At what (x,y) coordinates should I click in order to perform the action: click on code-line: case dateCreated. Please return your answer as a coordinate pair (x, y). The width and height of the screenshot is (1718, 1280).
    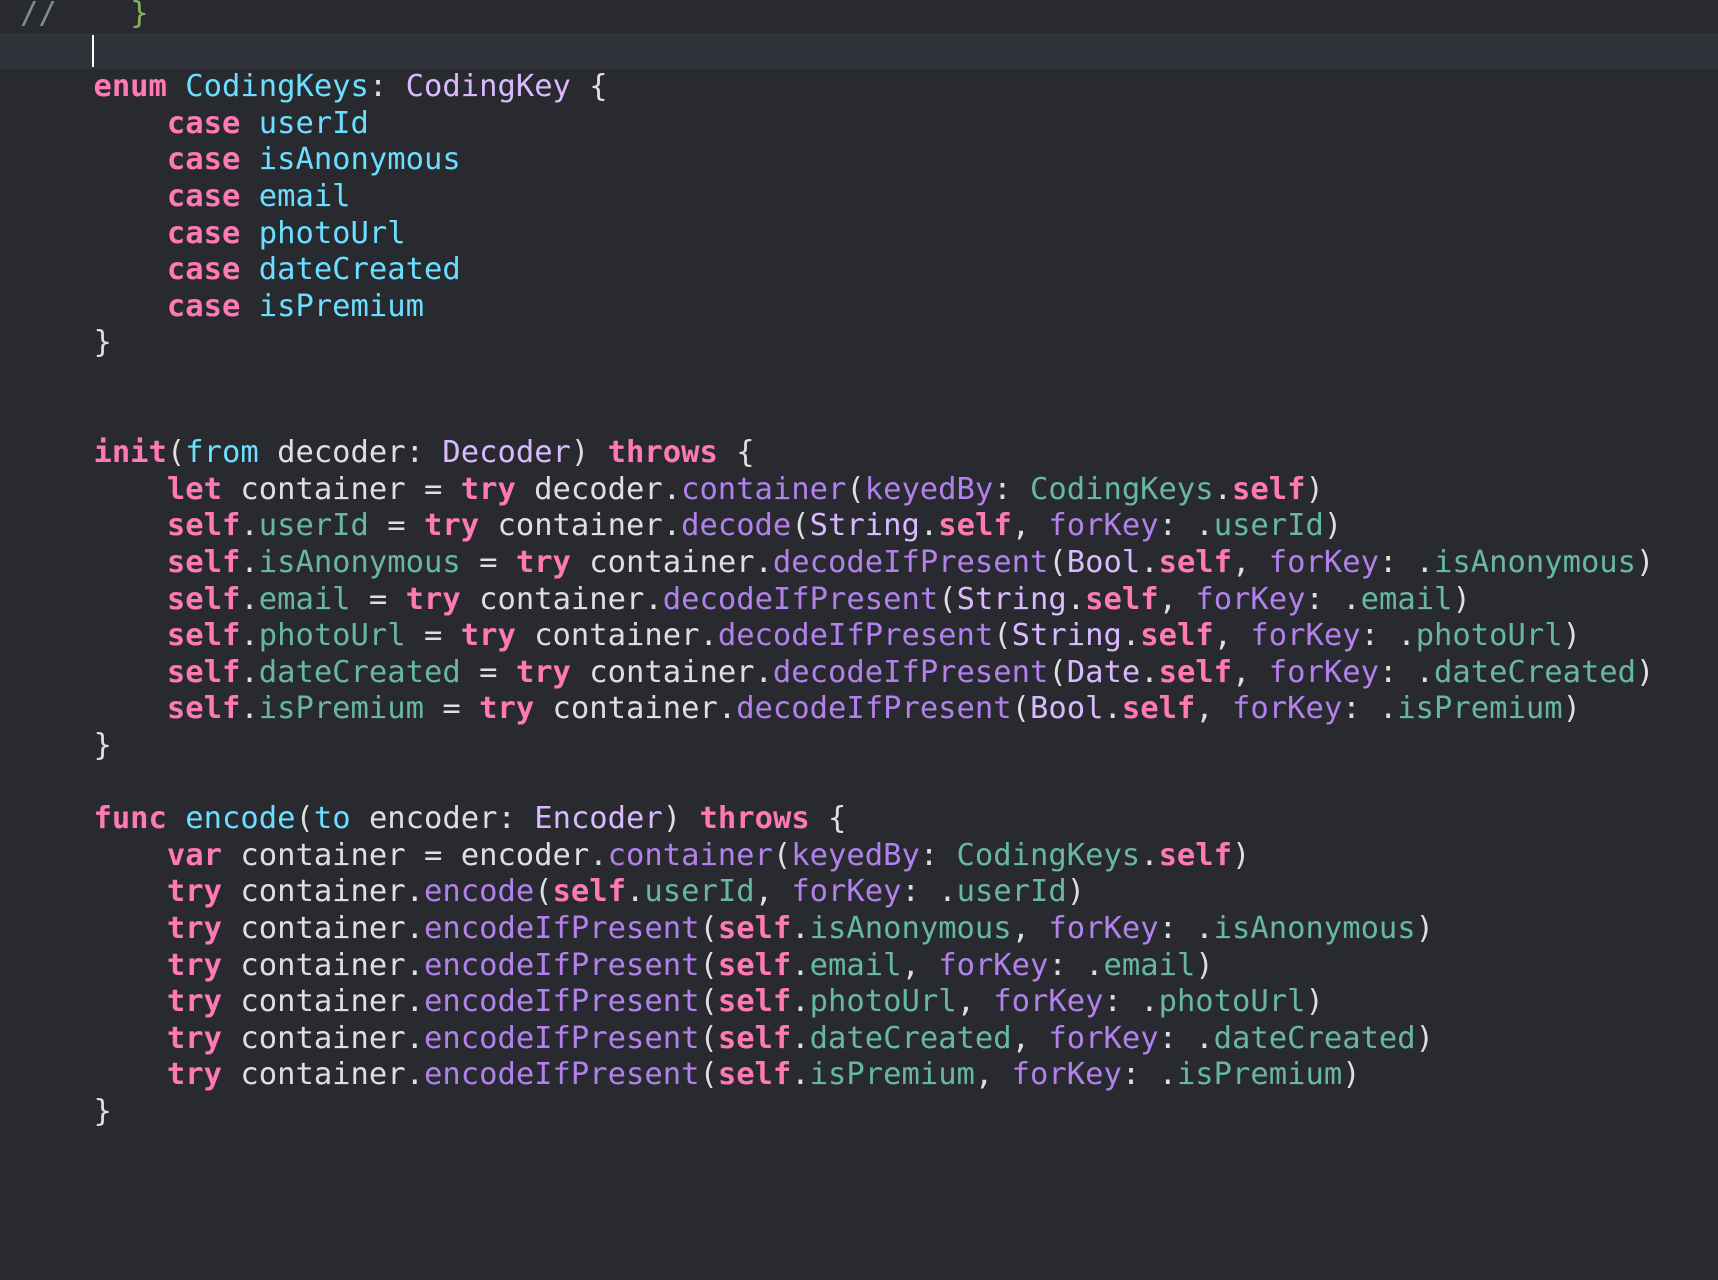
    Looking at the image, I should click on (859, 270).